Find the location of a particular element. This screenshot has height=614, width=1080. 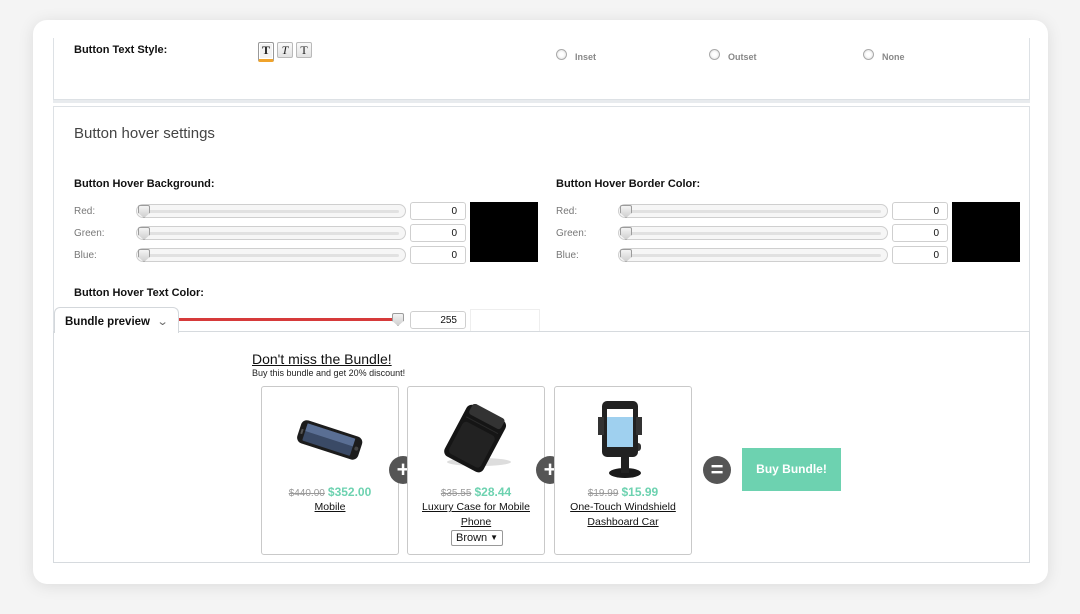

tab-label: Bundle preview is located at coordinates (107, 322).